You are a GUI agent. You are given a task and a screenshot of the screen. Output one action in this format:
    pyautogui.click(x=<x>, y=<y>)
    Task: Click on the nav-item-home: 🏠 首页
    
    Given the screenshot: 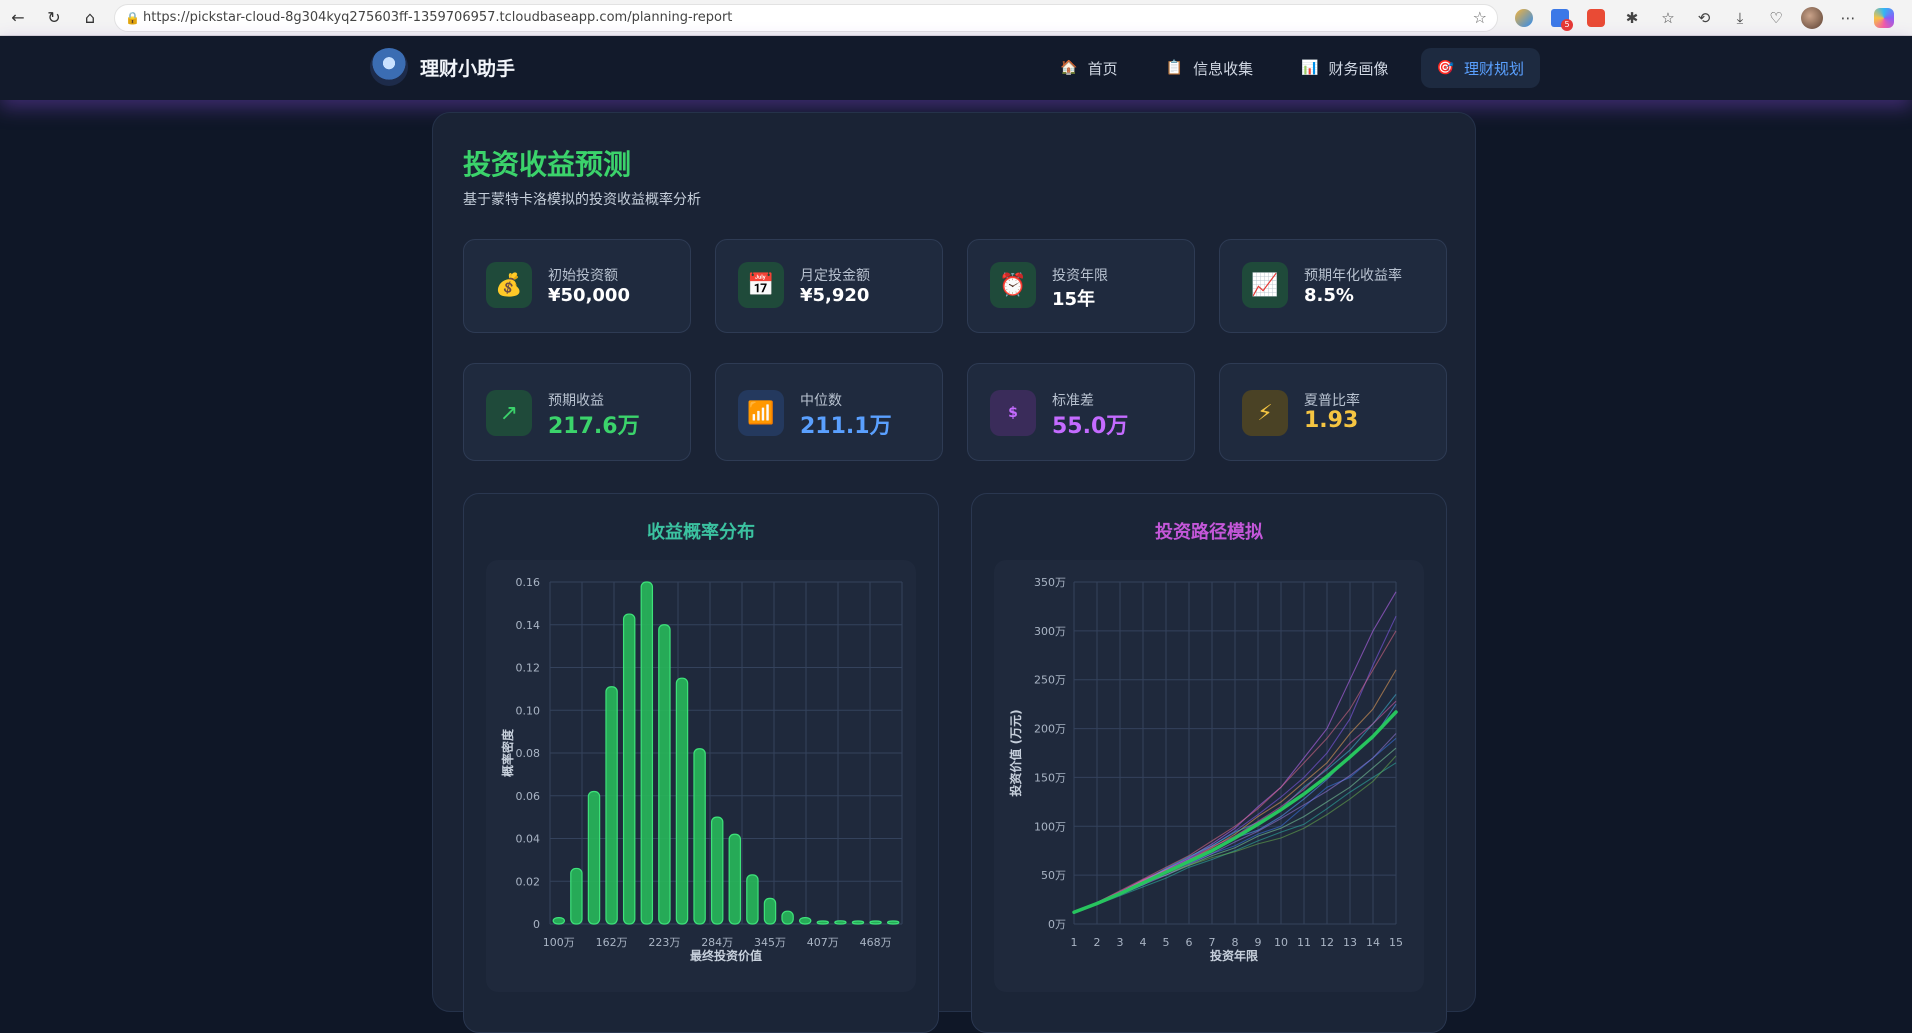 What is the action you would take?
    pyautogui.click(x=1088, y=68)
    